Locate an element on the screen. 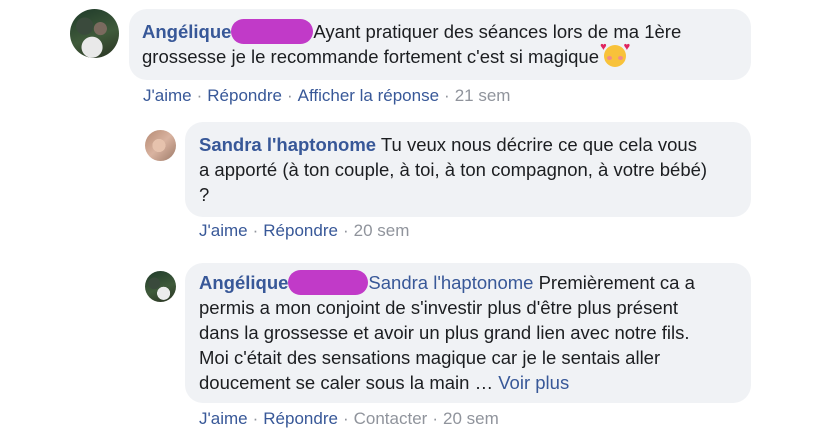 This screenshot has width=820, height=437. contact-link: Contacter is located at coordinates (391, 418).